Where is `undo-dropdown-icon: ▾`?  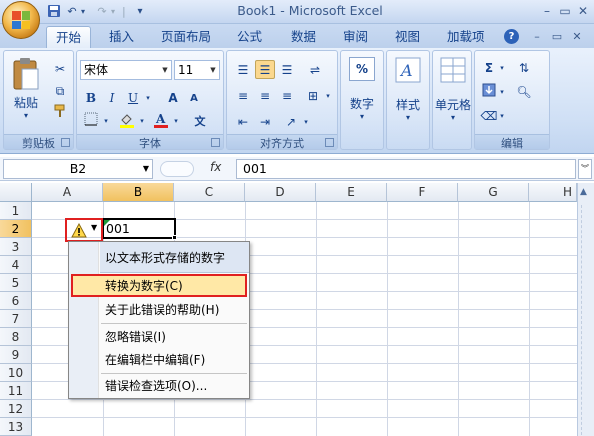
undo-dropdown-icon: ▾ is located at coordinates (83, 12).